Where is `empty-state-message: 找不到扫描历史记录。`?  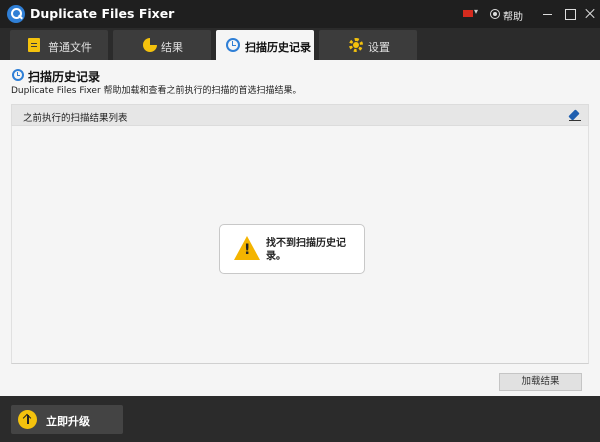
empty-state-message: 找不到扫描历史记录。 is located at coordinates (292, 249).